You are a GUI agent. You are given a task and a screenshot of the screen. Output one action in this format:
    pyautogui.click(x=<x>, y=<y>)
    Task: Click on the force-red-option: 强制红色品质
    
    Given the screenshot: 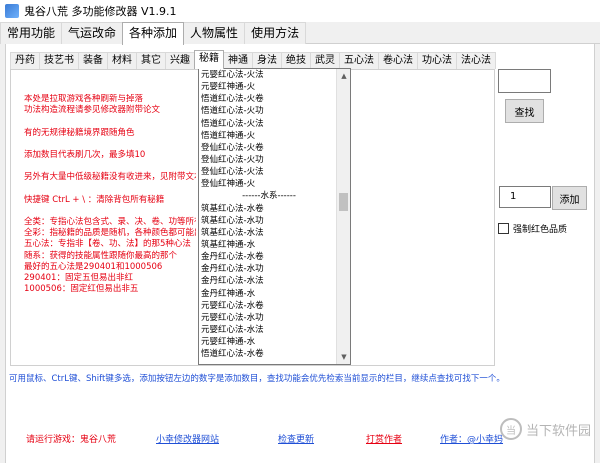 What is the action you would take?
    pyautogui.click(x=532, y=228)
    